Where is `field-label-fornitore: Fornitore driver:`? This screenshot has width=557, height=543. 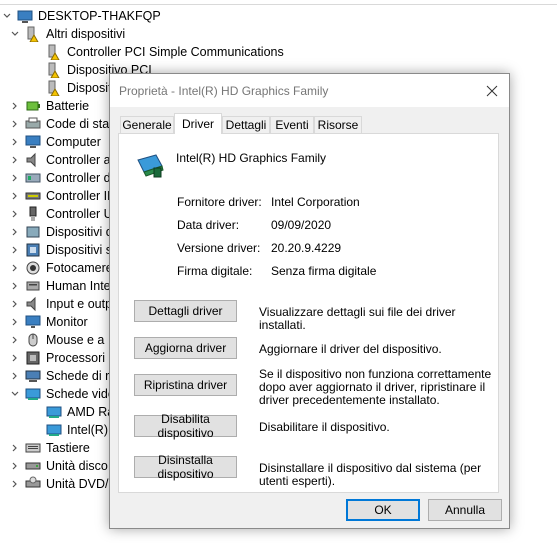 field-label-fornitore: Fornitore driver: is located at coordinates (219, 202).